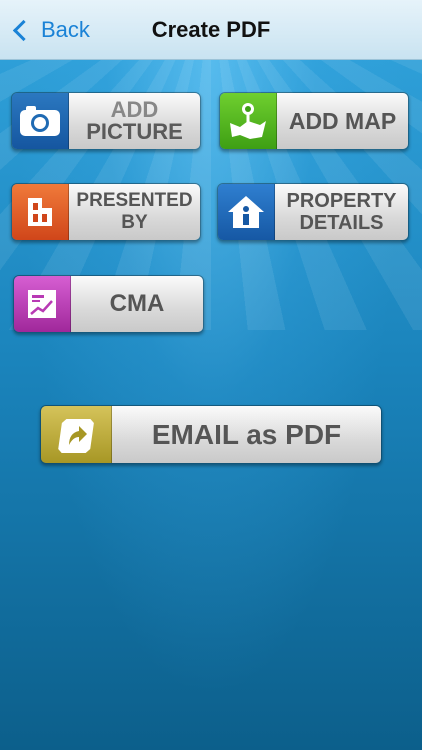 The width and height of the screenshot is (422, 750). What do you see at coordinates (40, 121) in the screenshot?
I see `camera-icon` at bounding box center [40, 121].